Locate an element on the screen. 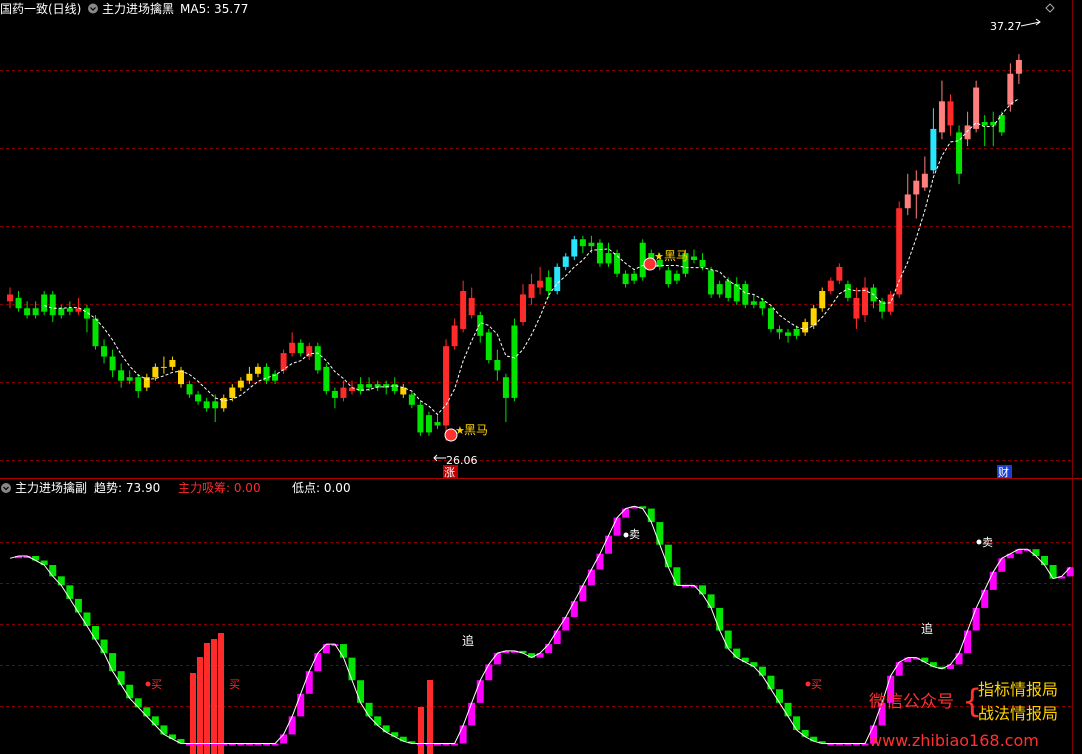 Image resolution: width=1082 pixels, height=754 pixels. chase-label-1: 追 is located at coordinates (468, 640).